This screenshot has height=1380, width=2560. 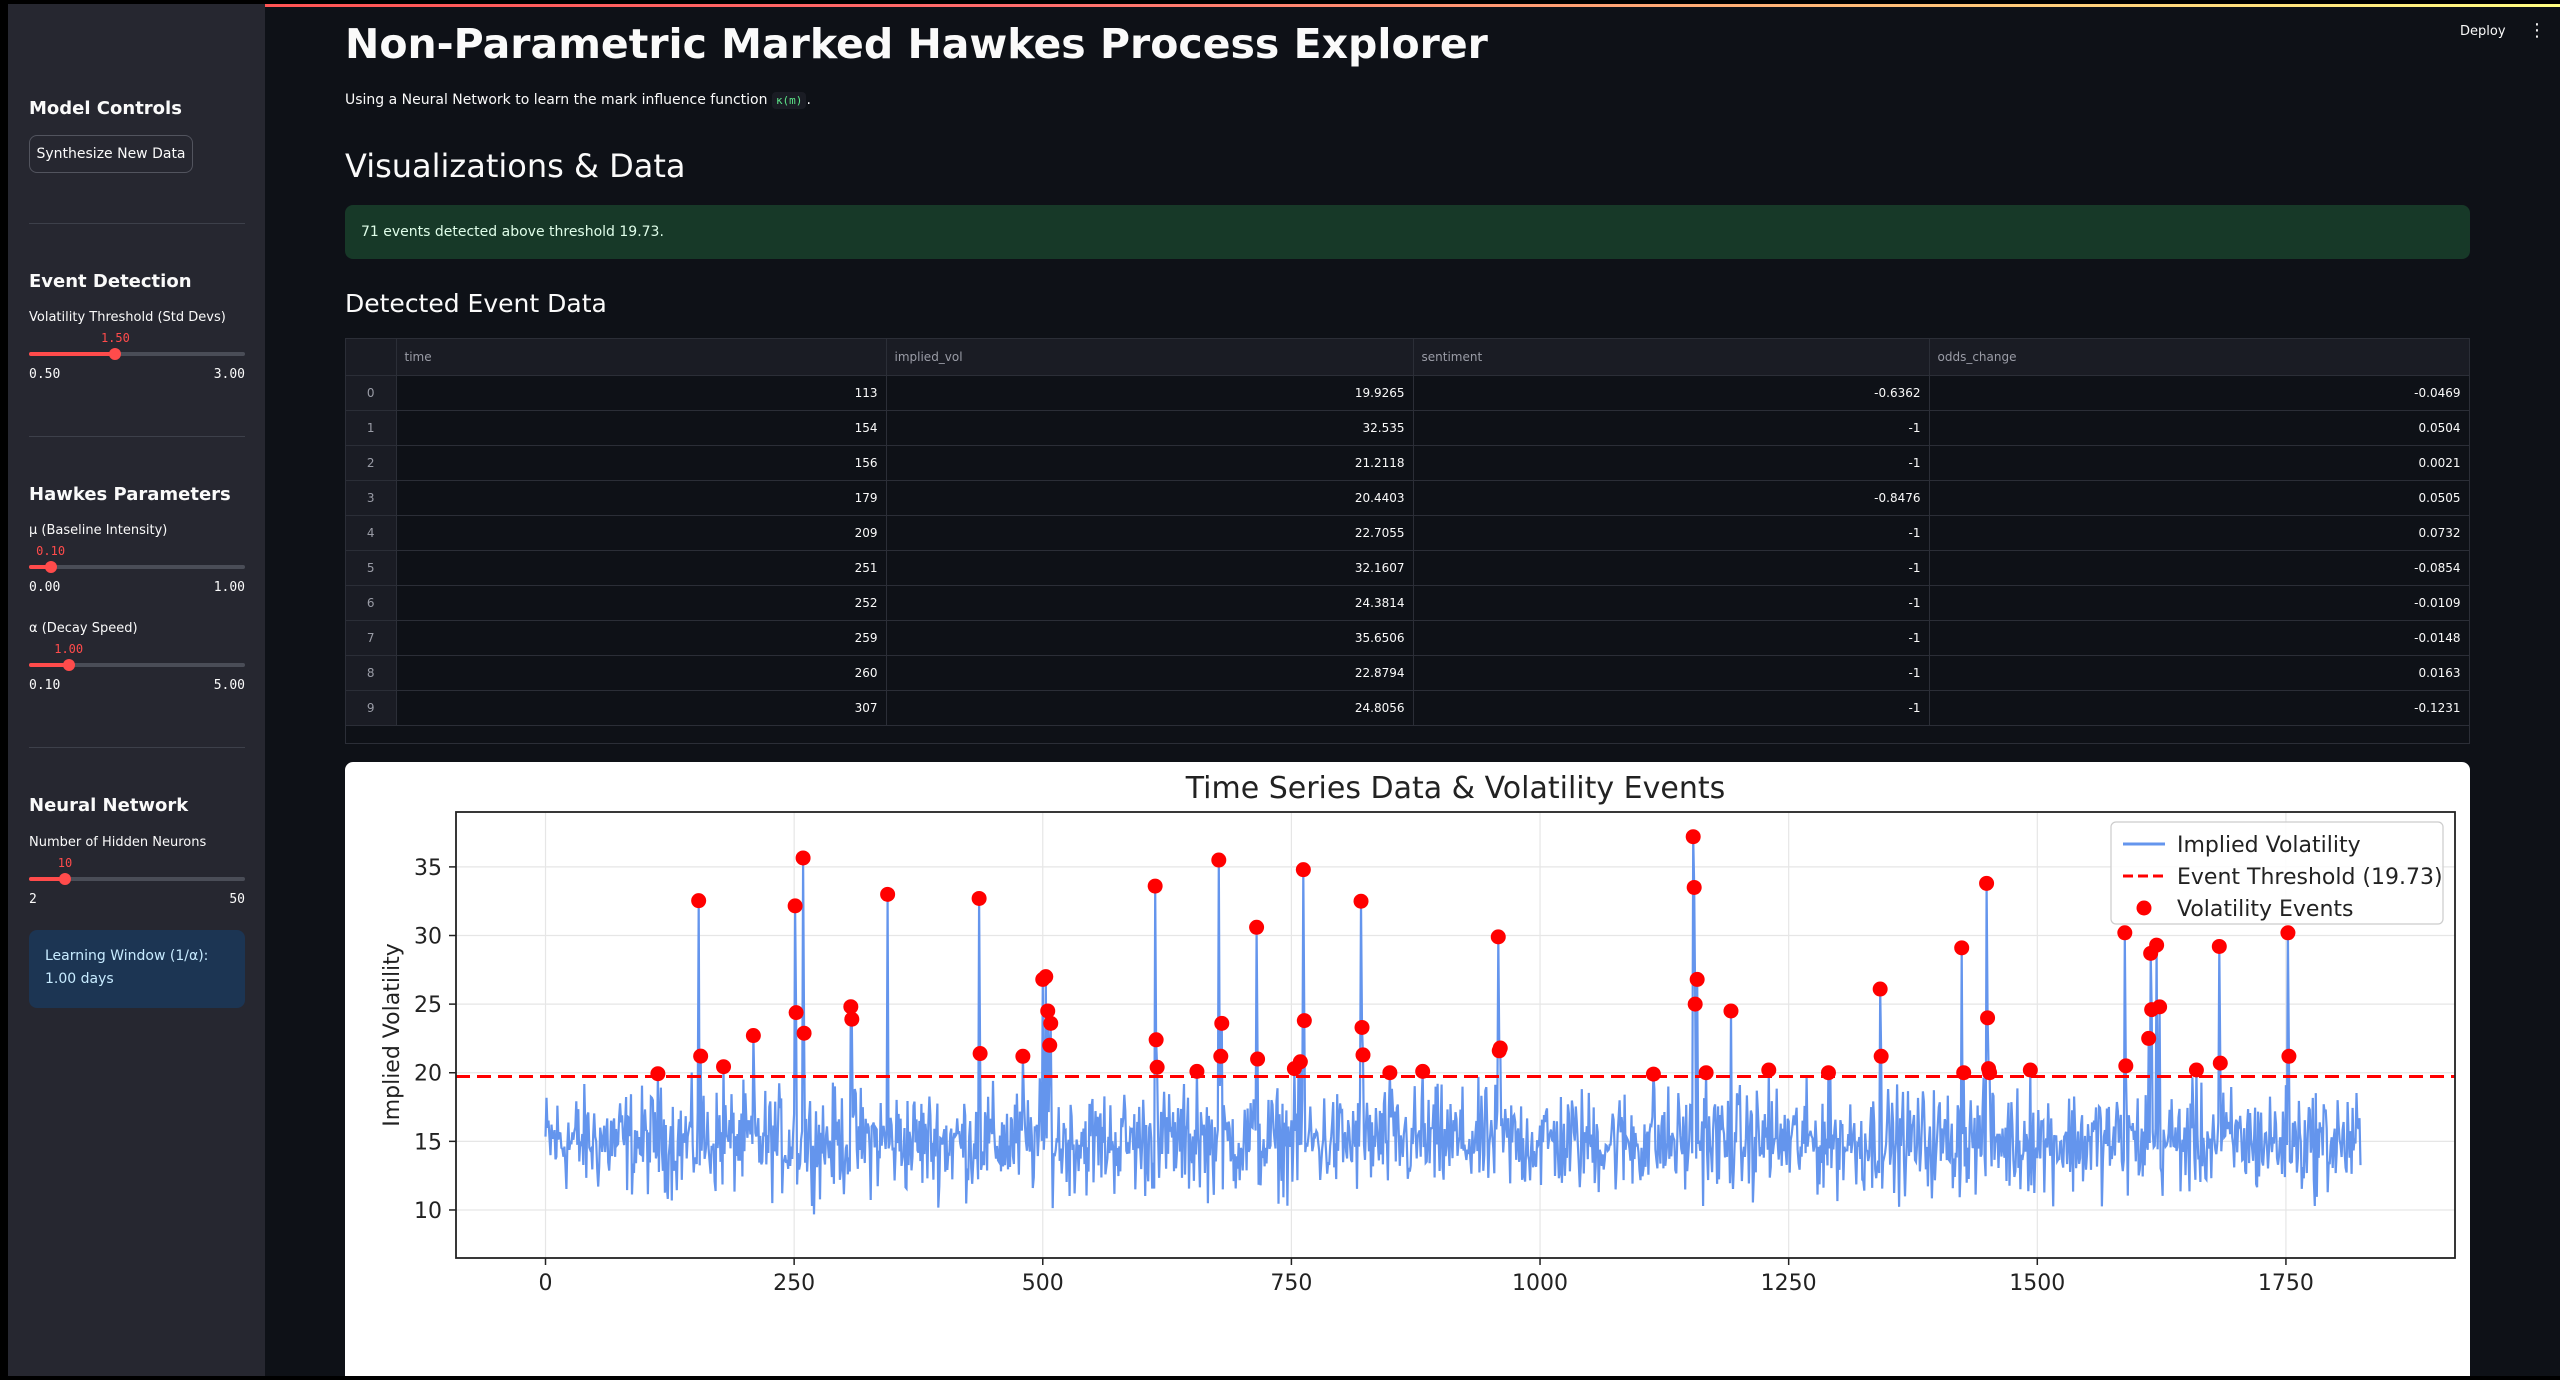 What do you see at coordinates (2199, 428) in the screenshot?
I see `table-cell: 0.0504` at bounding box center [2199, 428].